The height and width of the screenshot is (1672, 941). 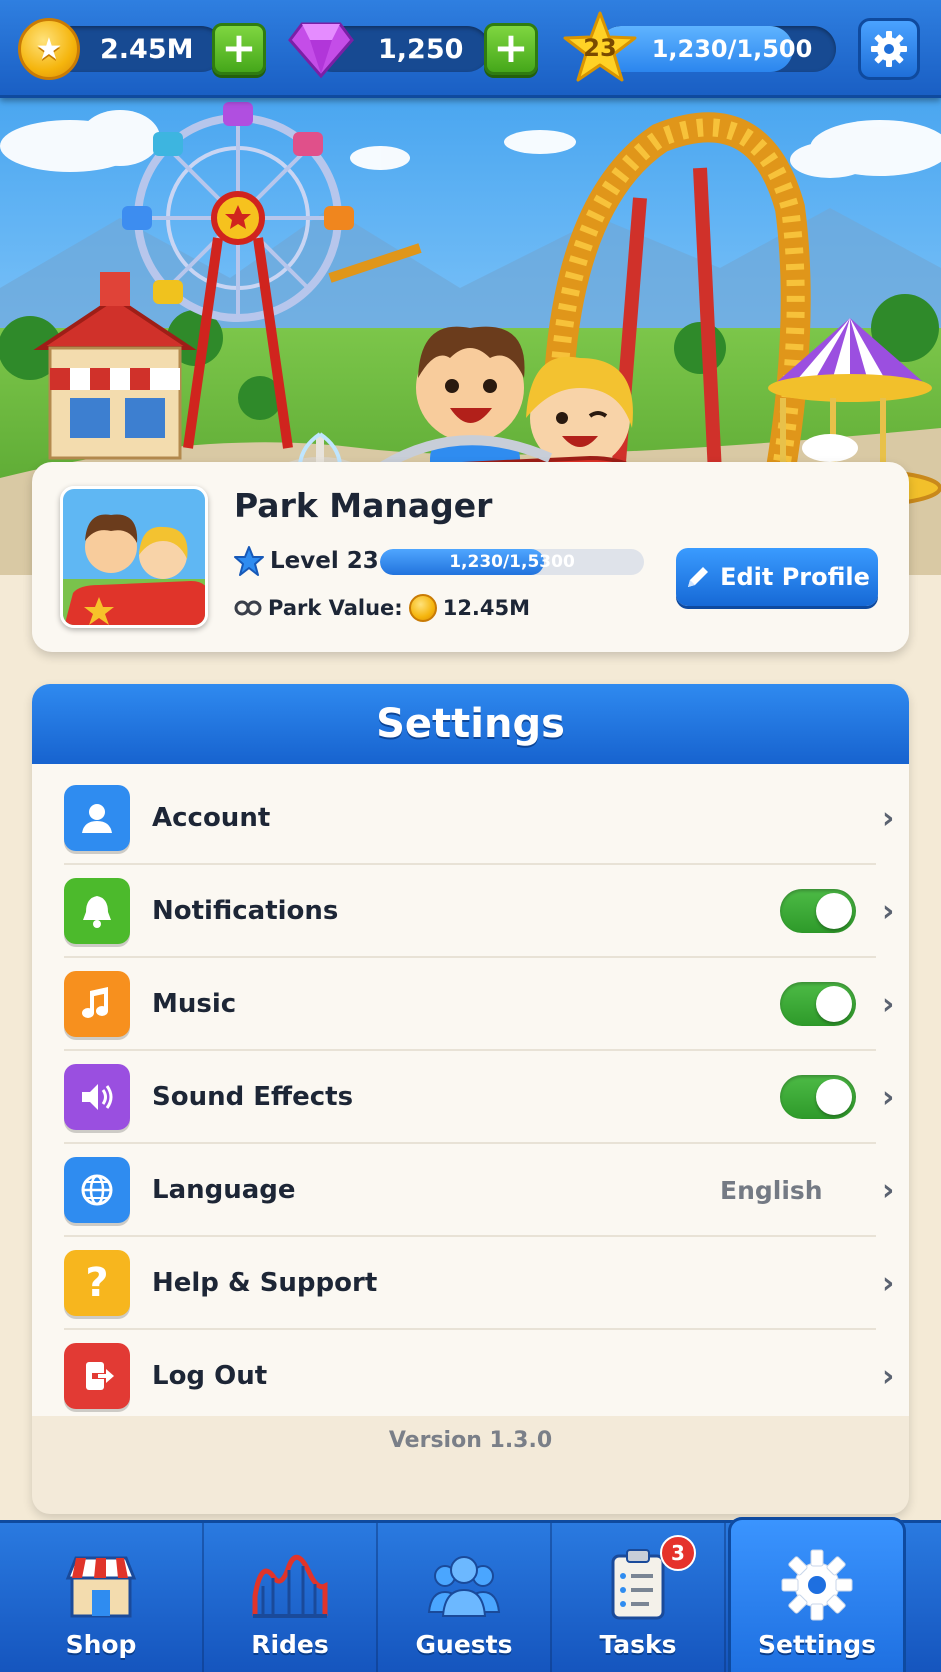 What do you see at coordinates (479, 1376) in the screenshot?
I see `settings-row-log-out: Log Out ›` at bounding box center [479, 1376].